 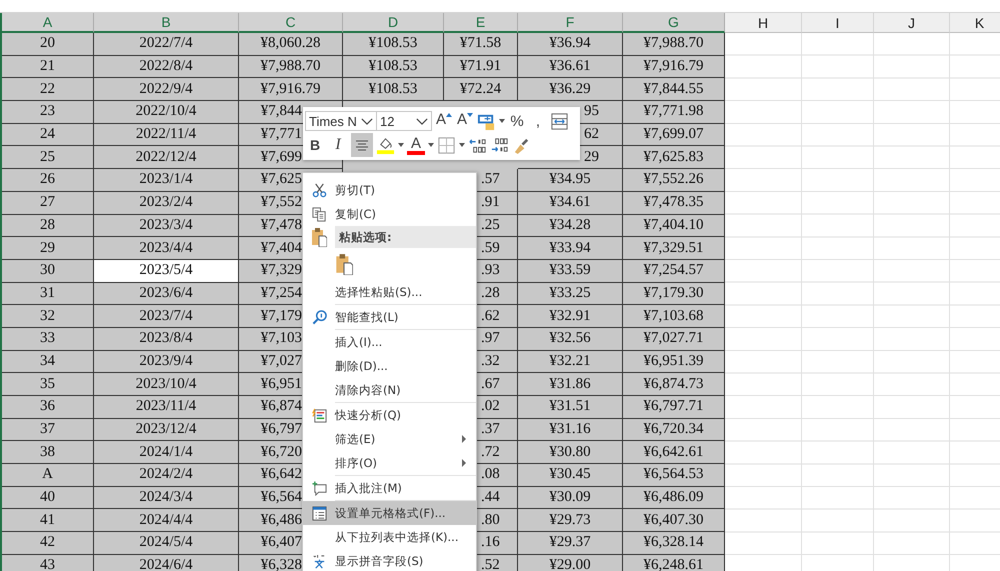 What do you see at coordinates (674, 498) in the screenshot?
I see `table-cell: ¥6,486.09` at bounding box center [674, 498].